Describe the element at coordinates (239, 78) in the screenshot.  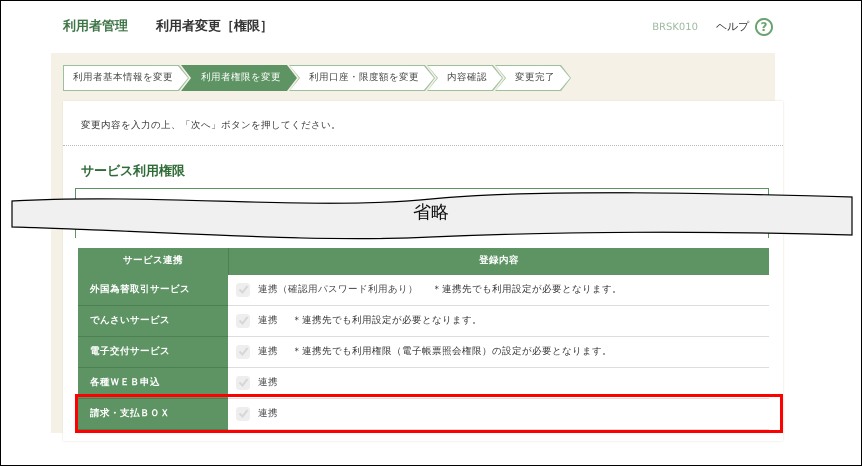
I see `progress-step: 利用者権限を変更` at that location.